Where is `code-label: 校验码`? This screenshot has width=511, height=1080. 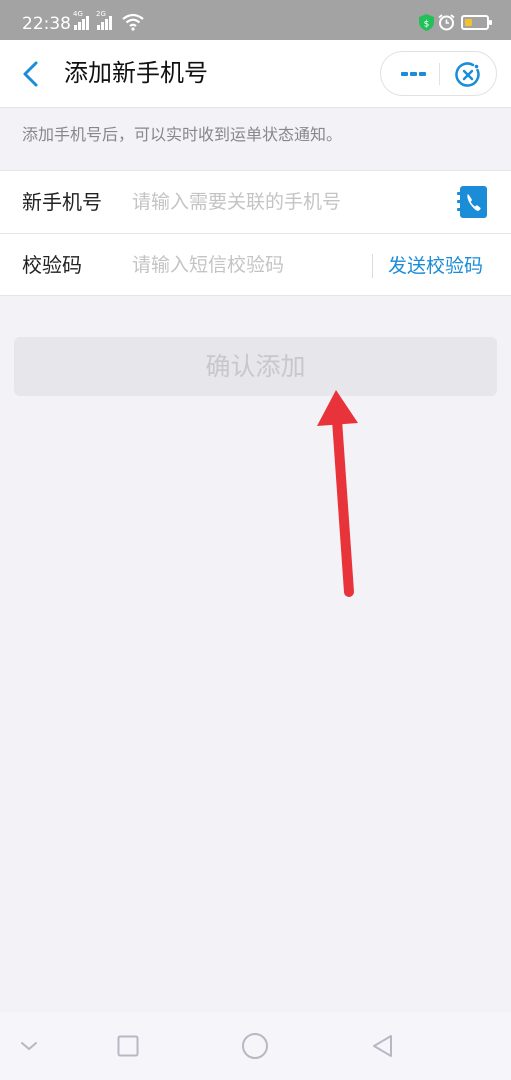
code-label: 校验码 is located at coordinates (52, 265).